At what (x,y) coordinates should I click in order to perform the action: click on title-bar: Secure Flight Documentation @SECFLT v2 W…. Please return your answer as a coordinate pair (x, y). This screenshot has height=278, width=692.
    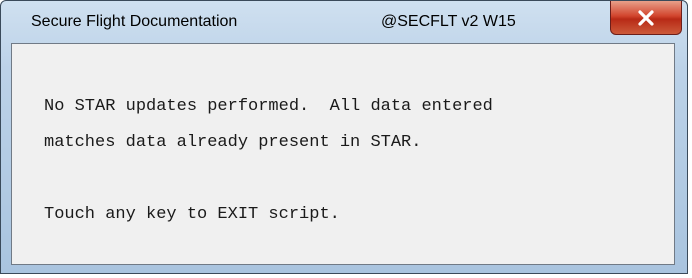
    Looking at the image, I should click on (344, 22).